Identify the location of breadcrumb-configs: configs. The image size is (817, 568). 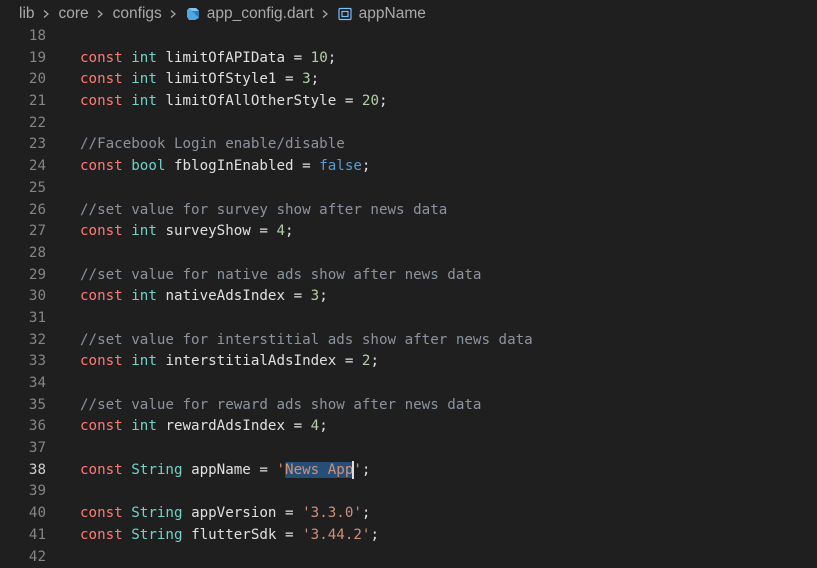
(137, 14).